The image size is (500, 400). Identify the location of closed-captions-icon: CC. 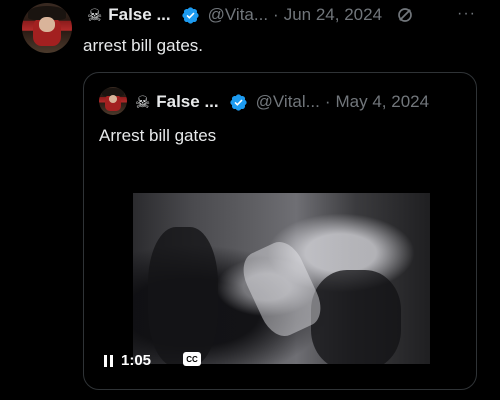
(192, 359).